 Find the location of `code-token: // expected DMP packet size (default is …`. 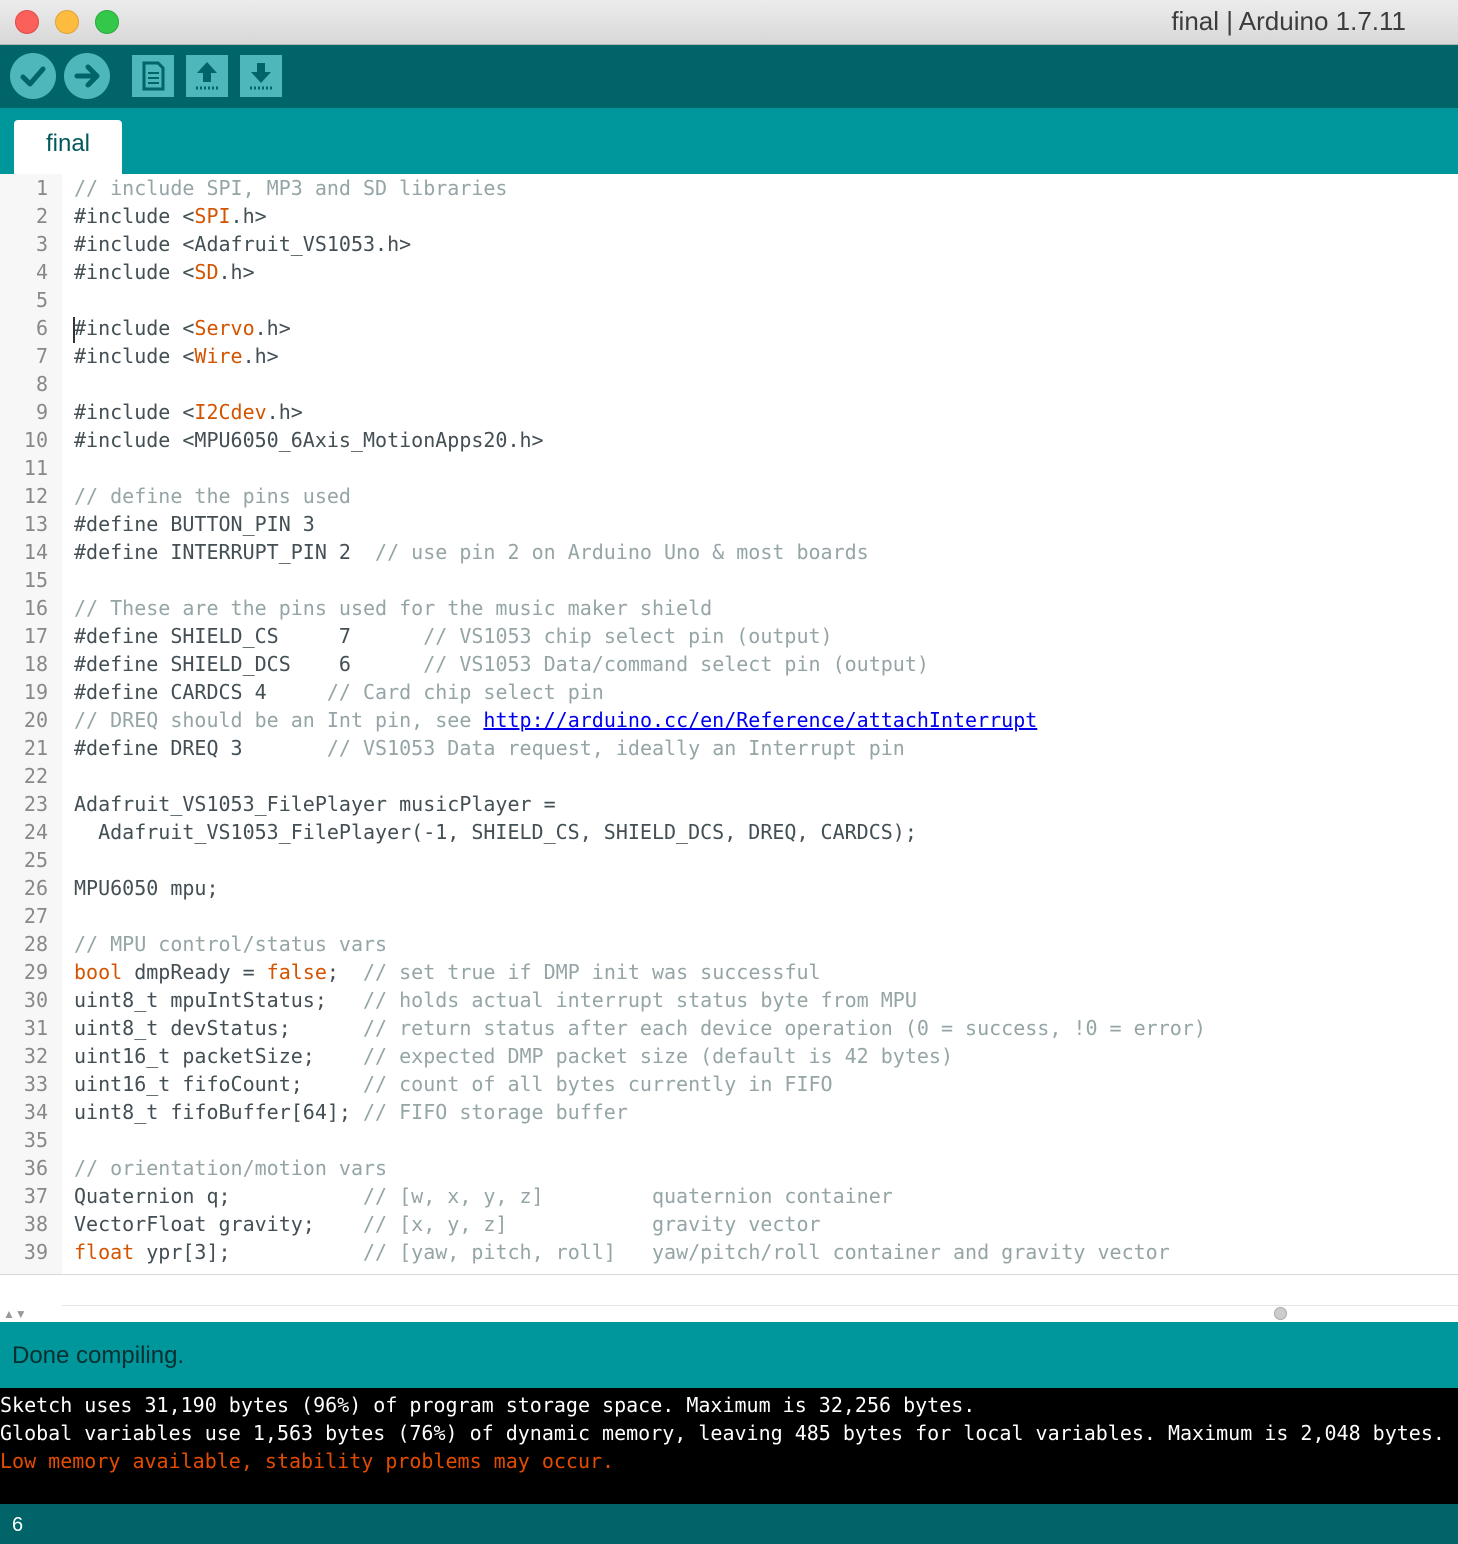

code-token: // expected DMP packet size (default is … is located at coordinates (657, 1056).